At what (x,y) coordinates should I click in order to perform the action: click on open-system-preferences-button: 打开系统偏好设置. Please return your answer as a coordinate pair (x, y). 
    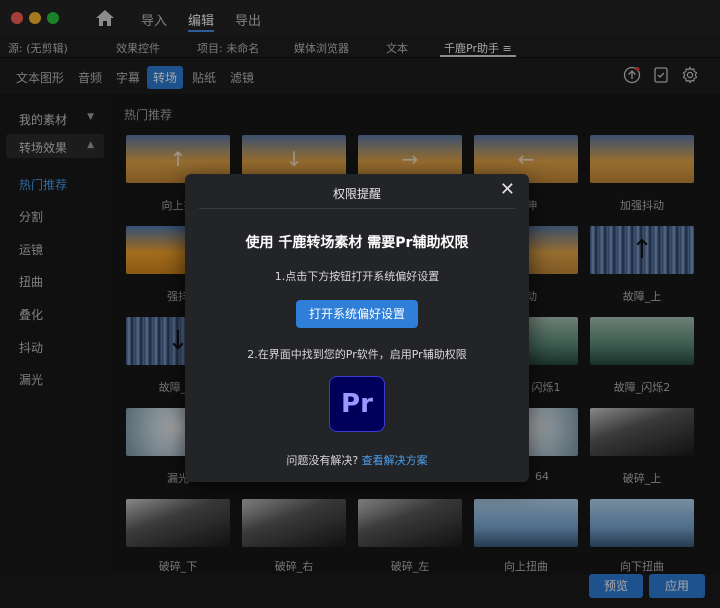
    Looking at the image, I should click on (357, 314).